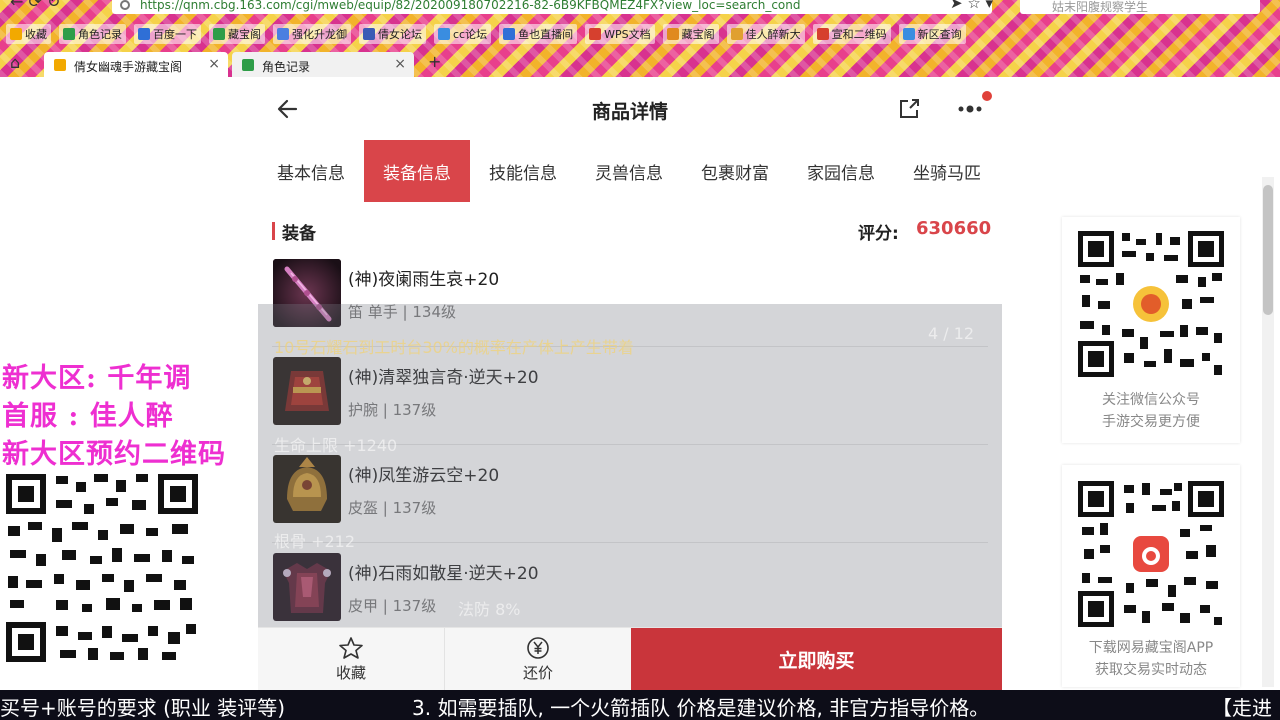 This screenshot has width=1280, height=720. What do you see at coordinates (417, 171) in the screenshot?
I see `detail-tab: 装备信息` at bounding box center [417, 171].